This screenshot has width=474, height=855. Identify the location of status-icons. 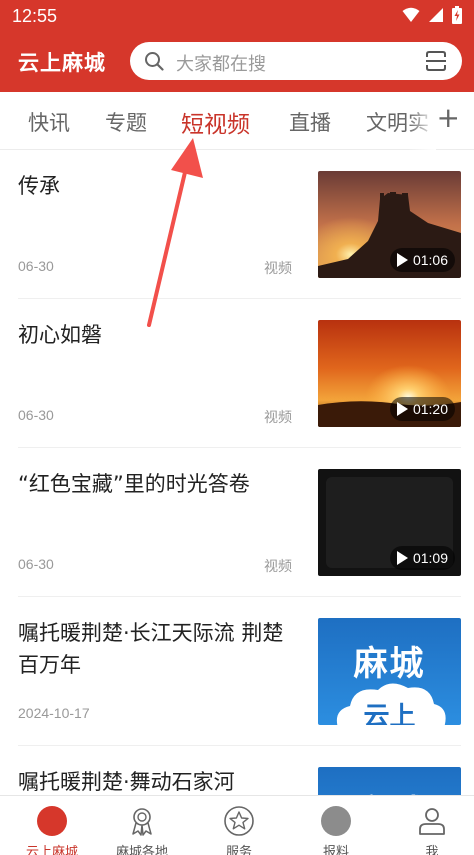
(432, 15).